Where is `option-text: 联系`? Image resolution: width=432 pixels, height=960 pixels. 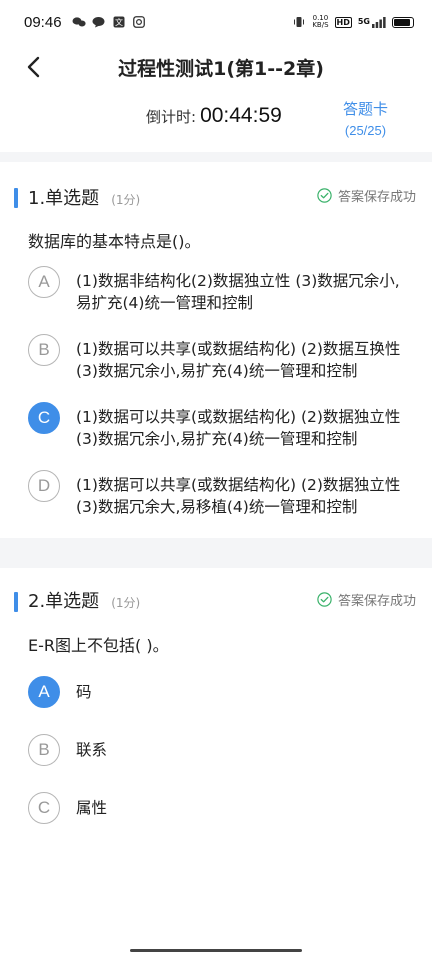
option-text: 联系 is located at coordinates (92, 750).